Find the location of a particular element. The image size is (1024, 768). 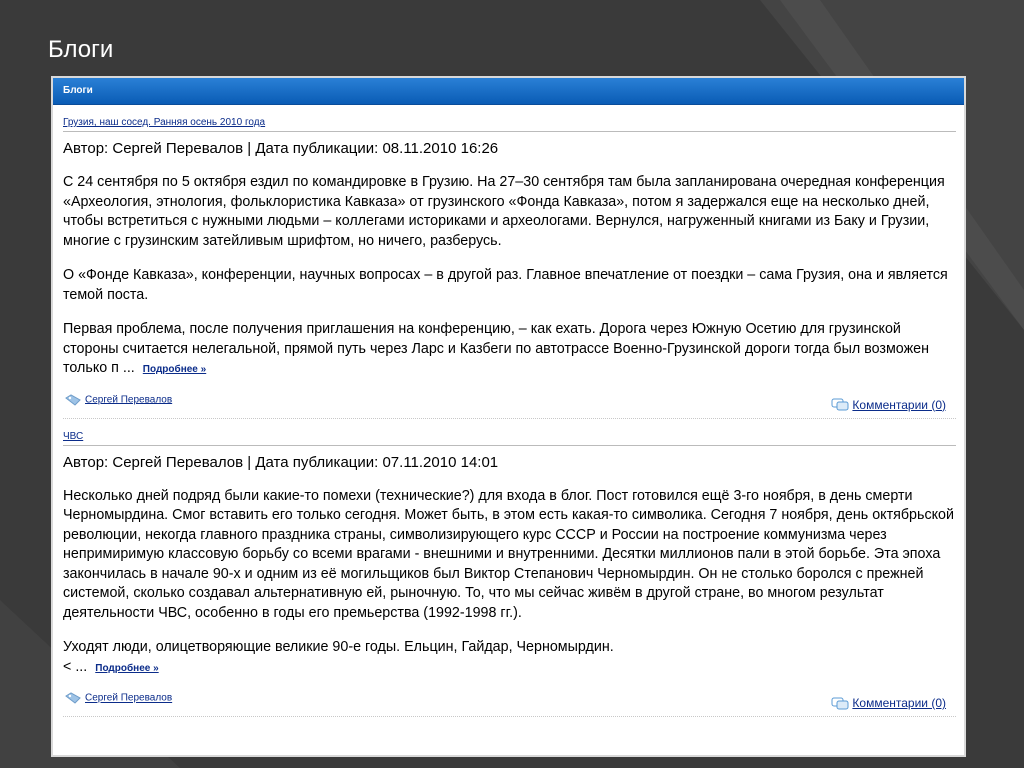

slide-title: Блоги is located at coordinates (81, 49).